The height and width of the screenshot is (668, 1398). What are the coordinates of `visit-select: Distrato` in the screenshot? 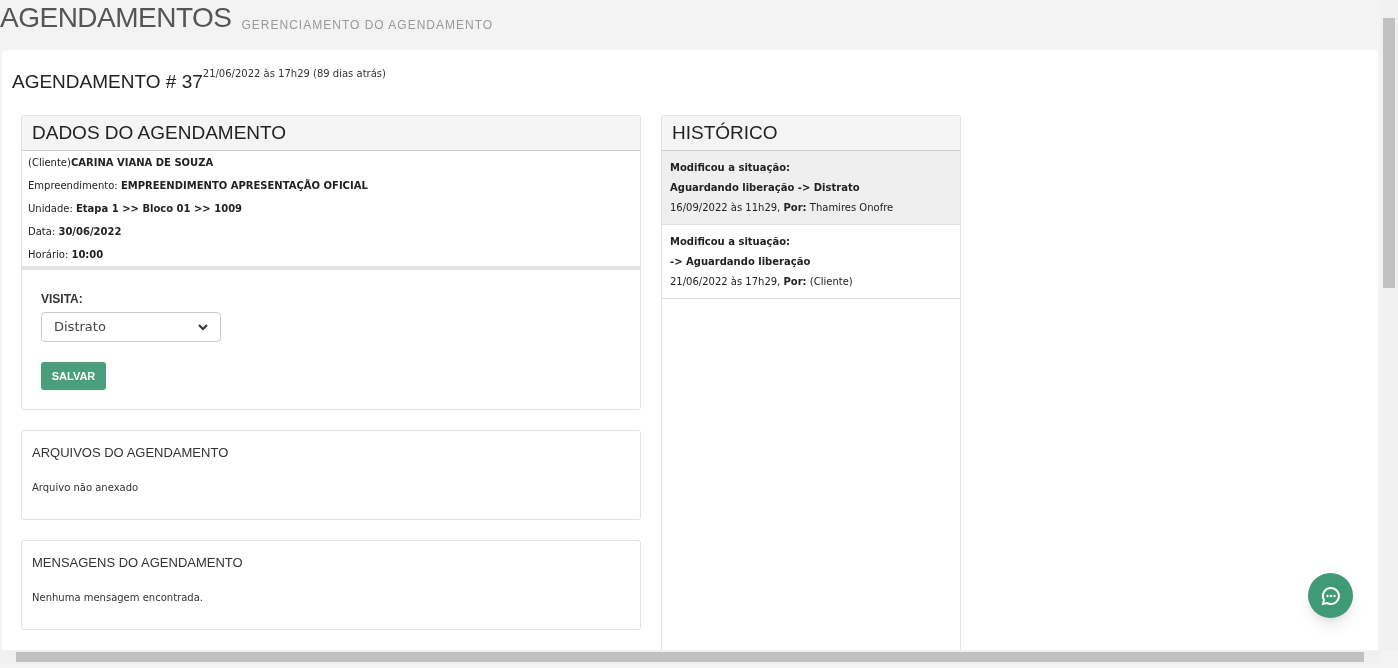 It's located at (131, 327).